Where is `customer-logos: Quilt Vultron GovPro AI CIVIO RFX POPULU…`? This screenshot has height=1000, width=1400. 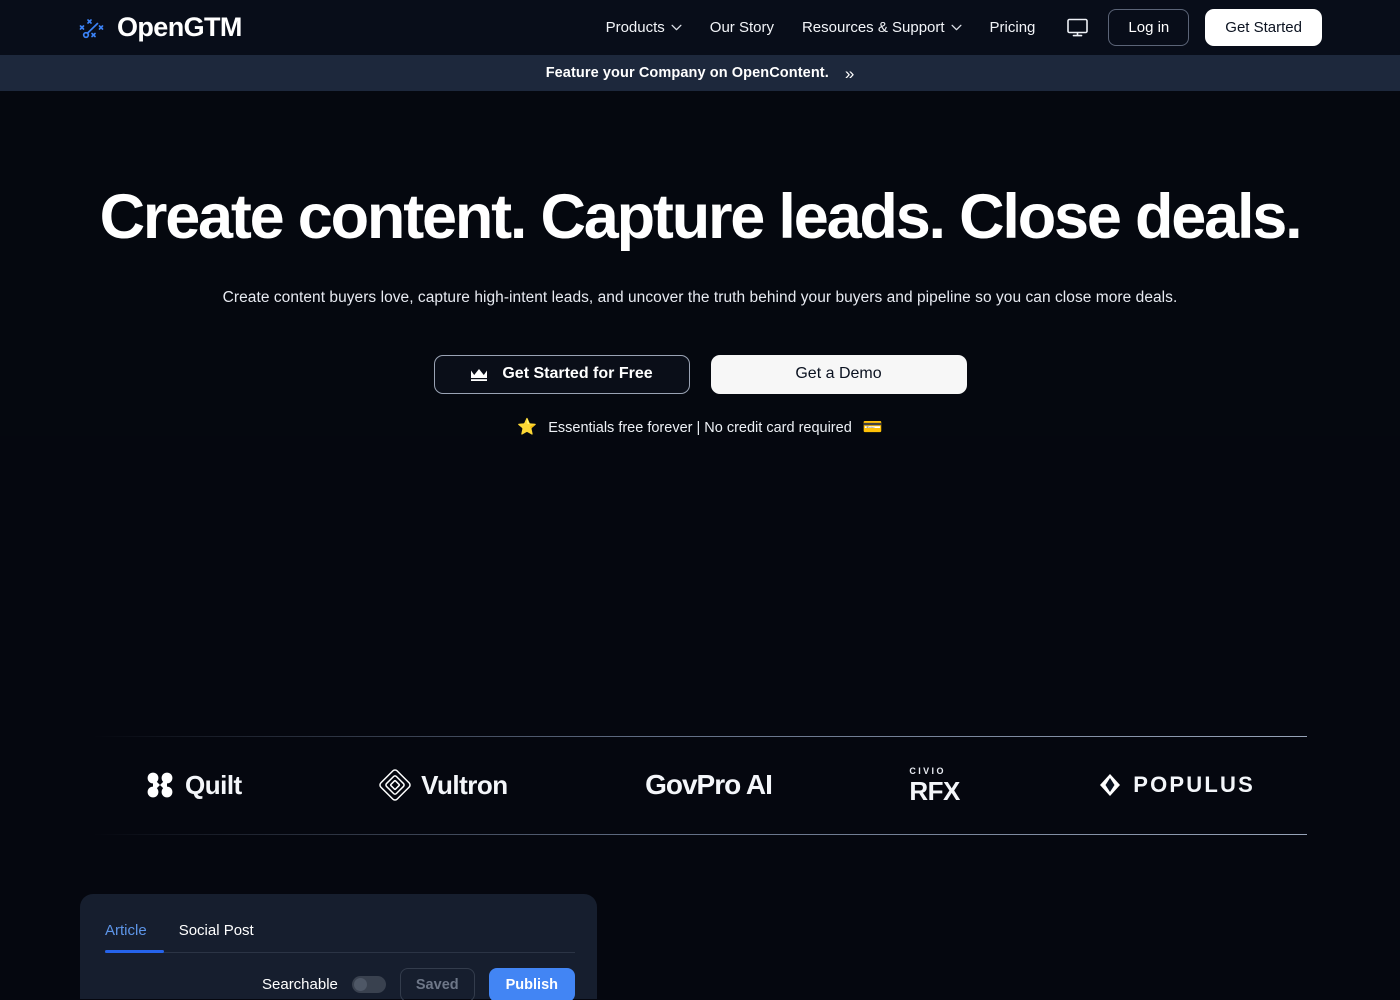
customer-logos: Quilt Vultron GovPro AI CIVIO RFX POPULU… is located at coordinates (700, 785).